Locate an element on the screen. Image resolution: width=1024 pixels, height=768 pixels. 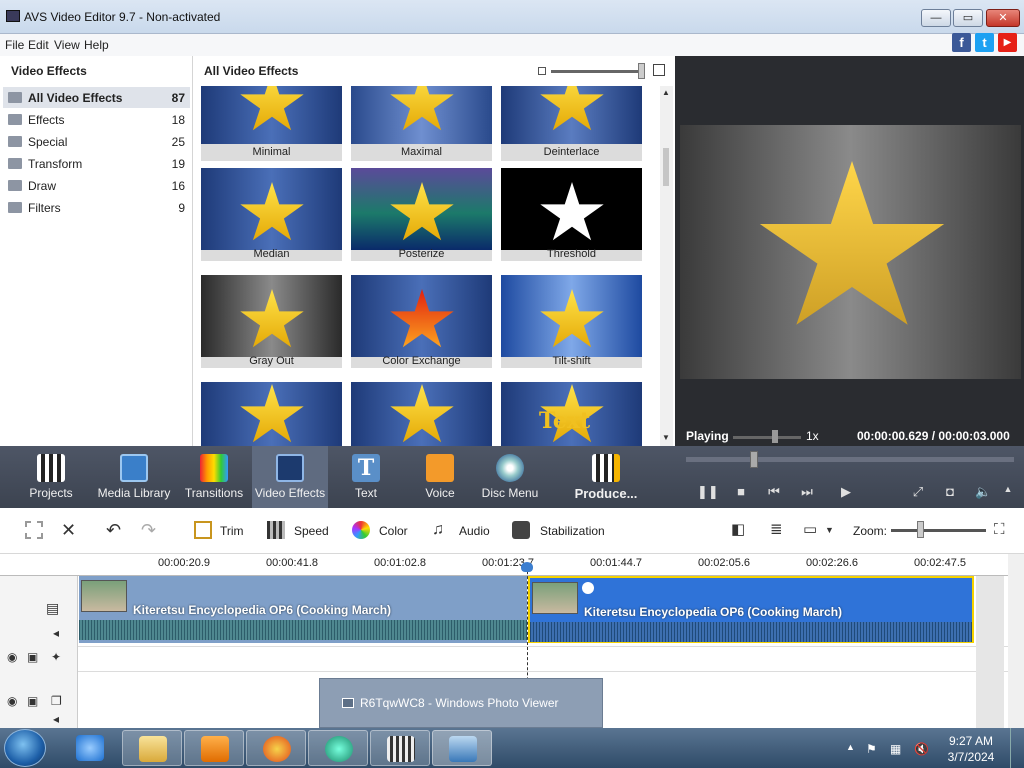
stabilization-button: Stabilization is located at coordinates (572, 531).